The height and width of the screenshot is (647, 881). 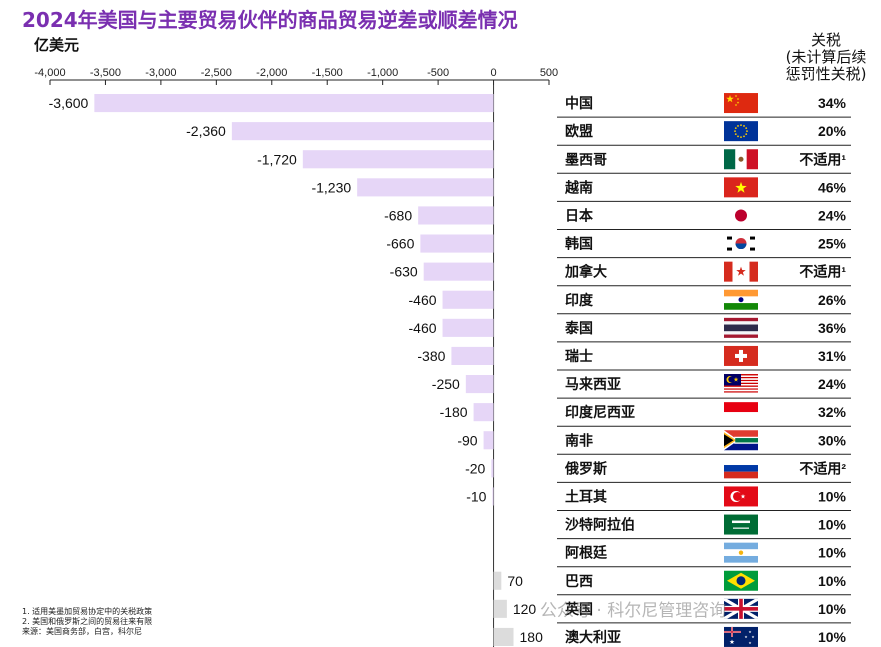 I want to click on brazil-flag, so click(x=741, y=580).